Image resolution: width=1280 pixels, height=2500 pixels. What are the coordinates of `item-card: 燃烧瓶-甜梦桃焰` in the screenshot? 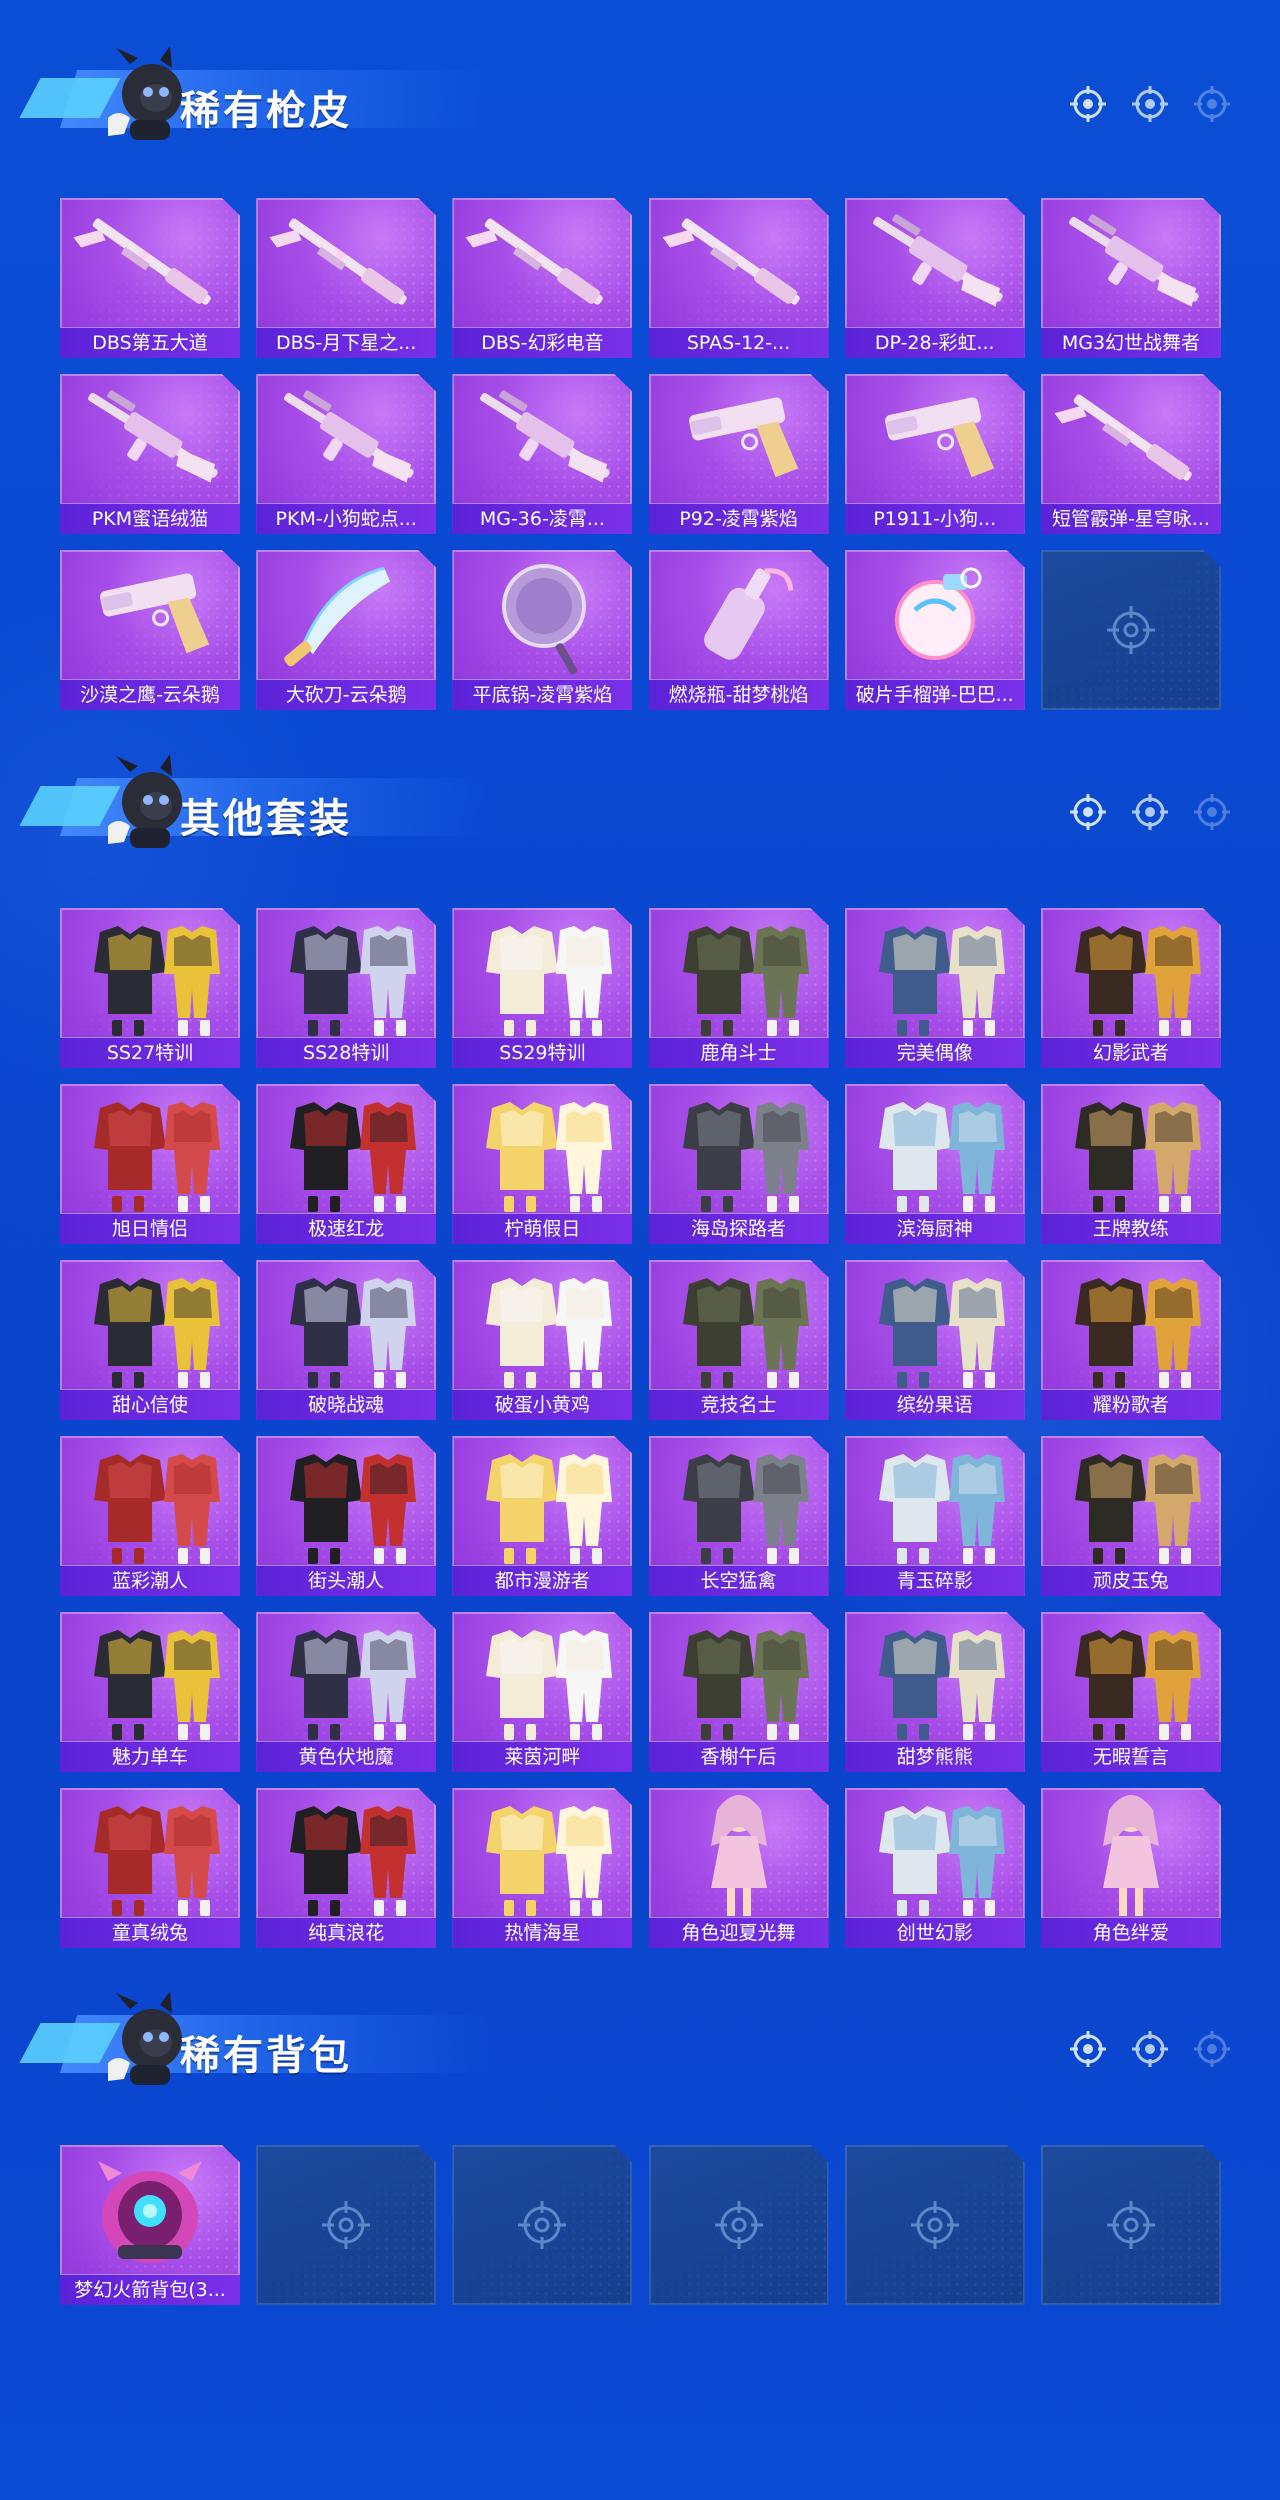 It's located at (738, 630).